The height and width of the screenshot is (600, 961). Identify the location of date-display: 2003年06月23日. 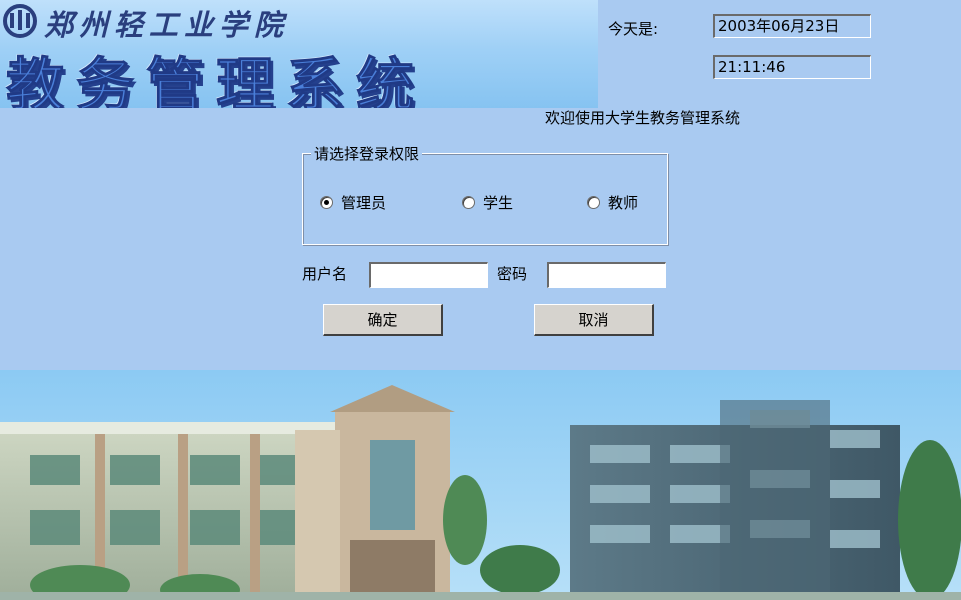
(792, 26).